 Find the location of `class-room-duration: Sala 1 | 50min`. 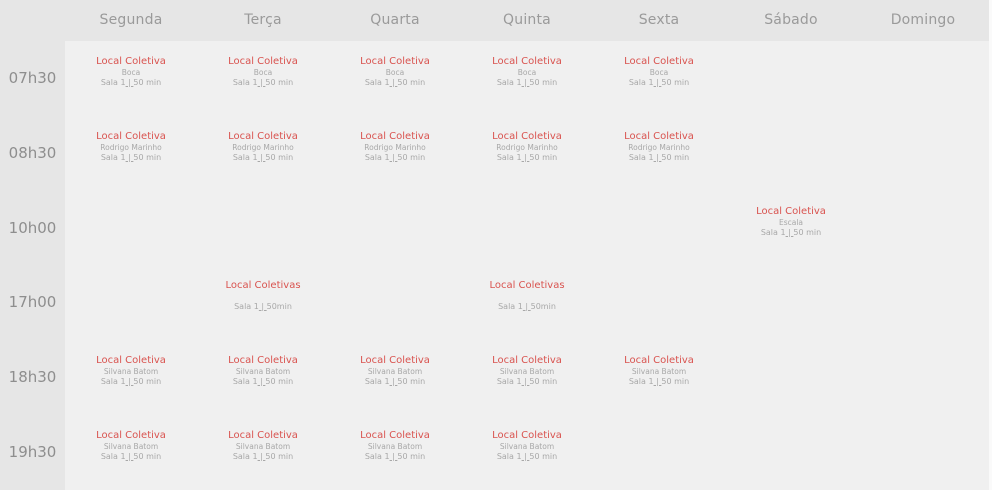

class-room-duration: Sala 1 | 50min is located at coordinates (263, 307).